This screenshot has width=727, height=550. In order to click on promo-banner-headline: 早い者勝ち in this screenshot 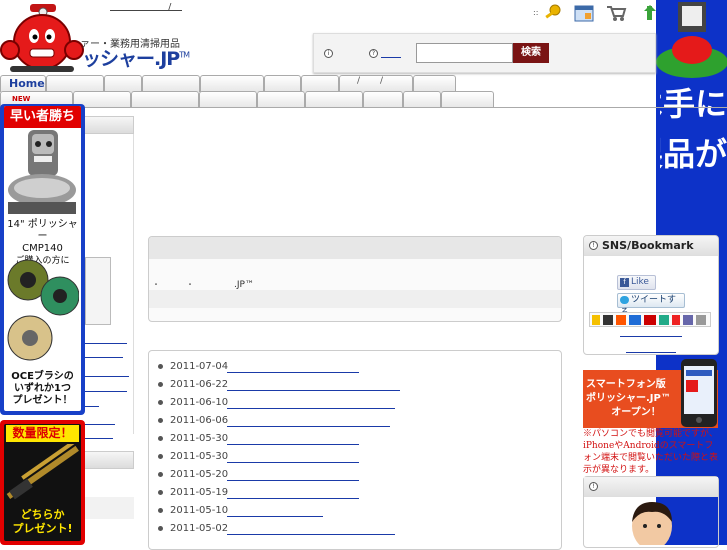, I will do `click(42, 117)`.